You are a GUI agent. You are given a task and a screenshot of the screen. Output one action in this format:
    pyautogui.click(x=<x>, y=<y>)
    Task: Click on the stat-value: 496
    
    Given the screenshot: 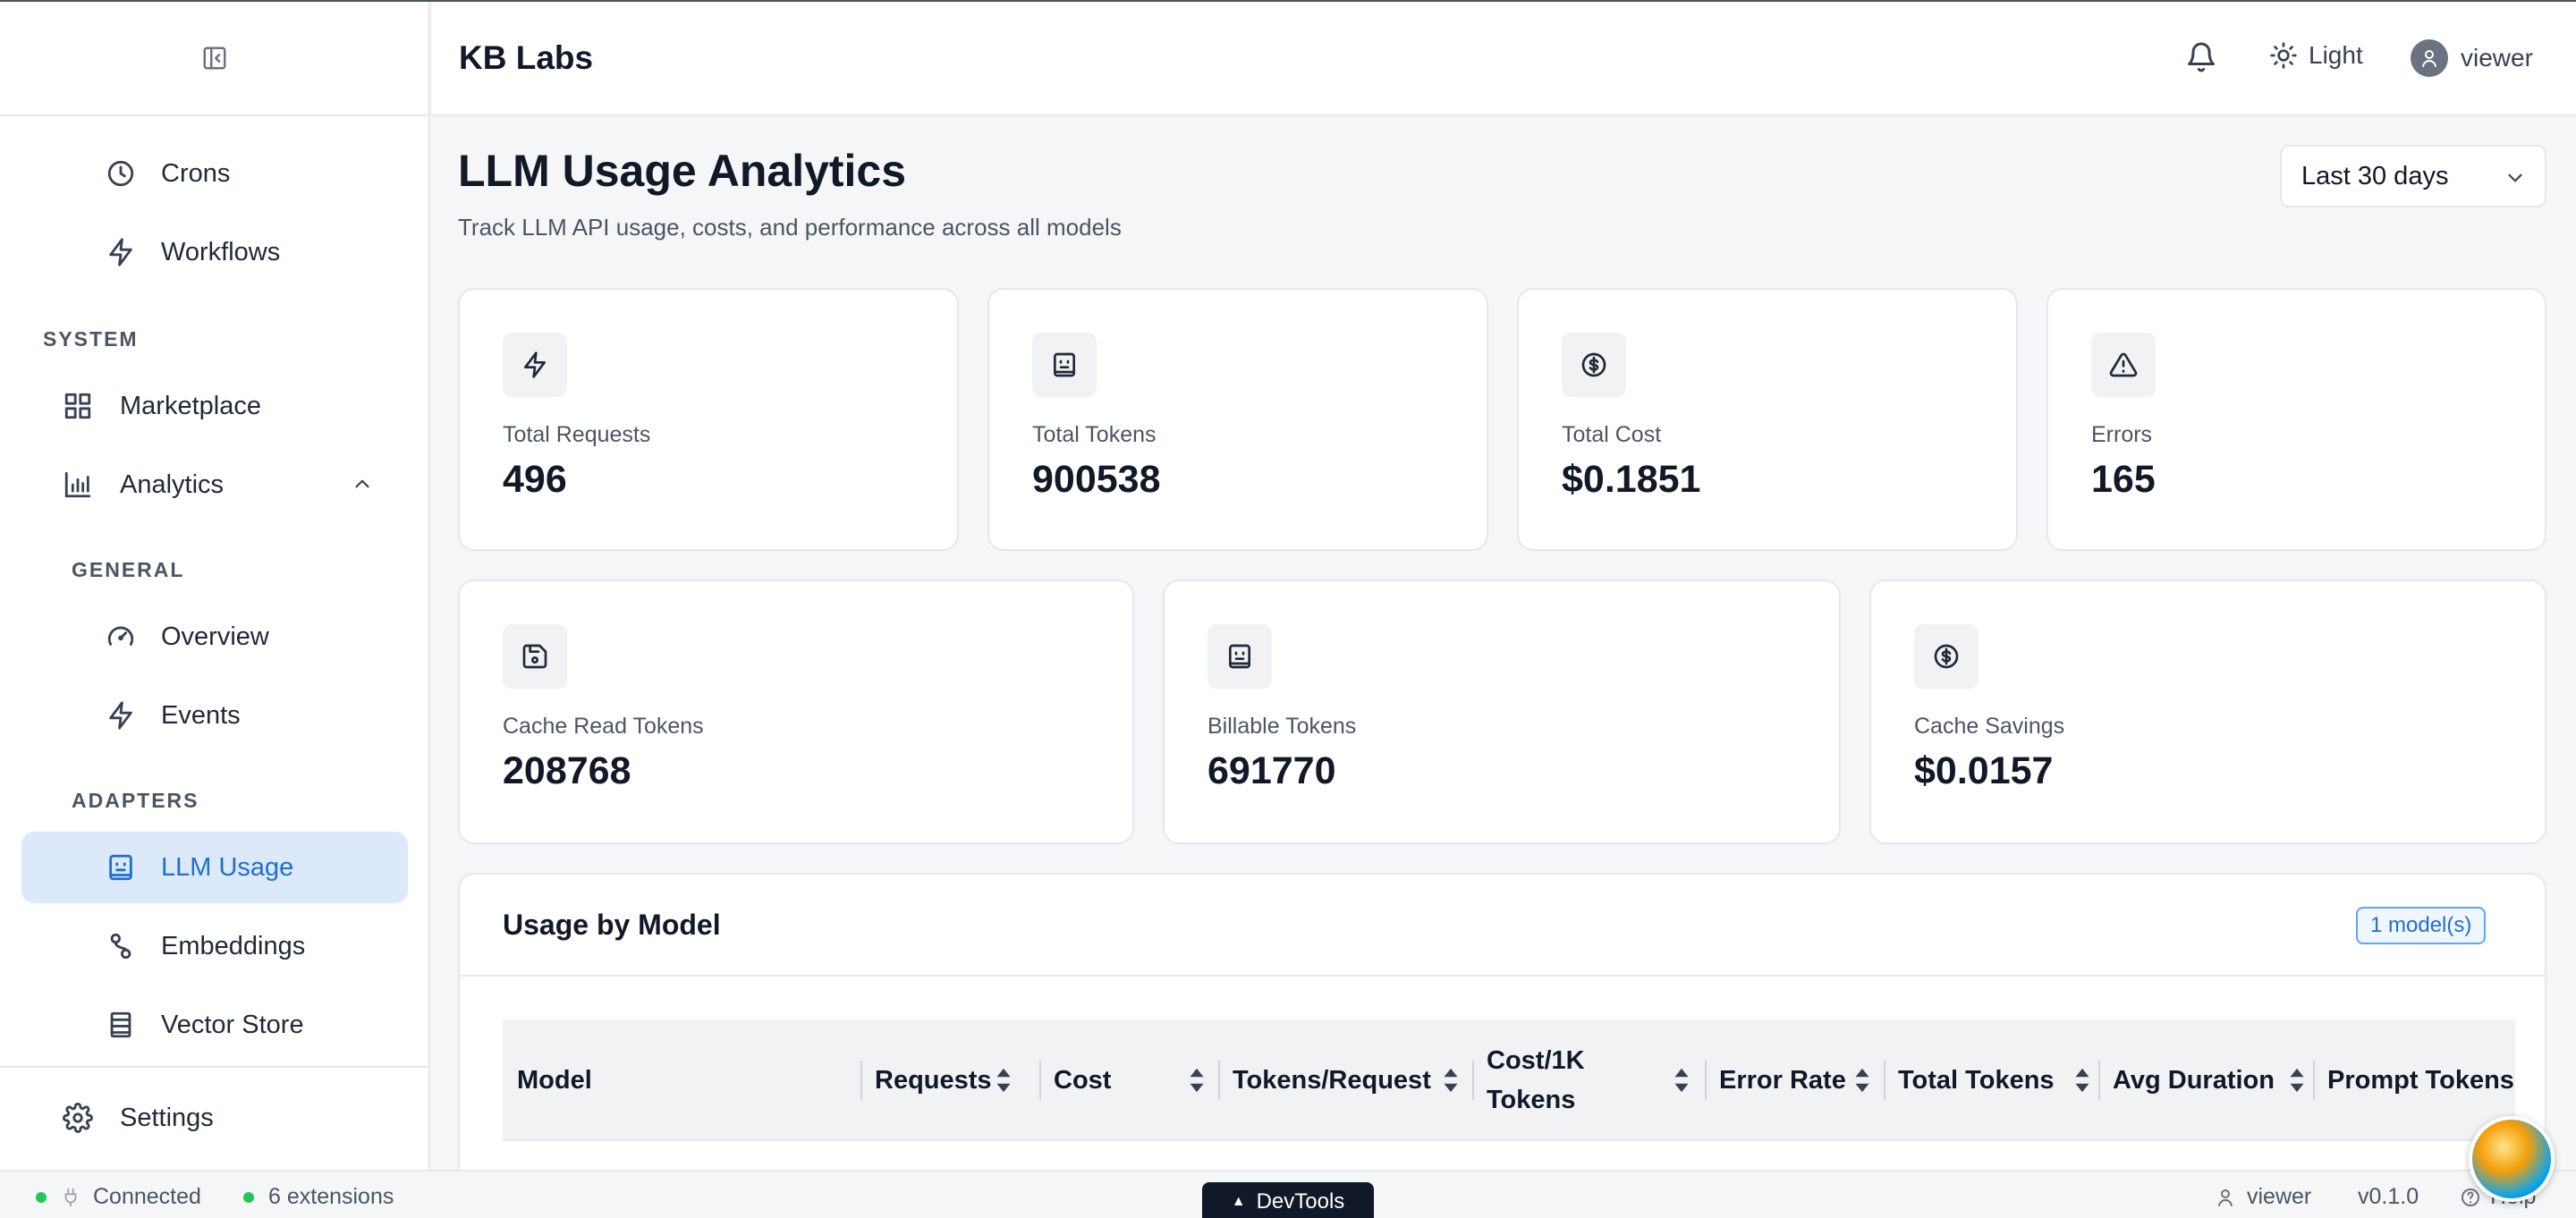 What is the action you would take?
    pyautogui.click(x=535, y=479)
    